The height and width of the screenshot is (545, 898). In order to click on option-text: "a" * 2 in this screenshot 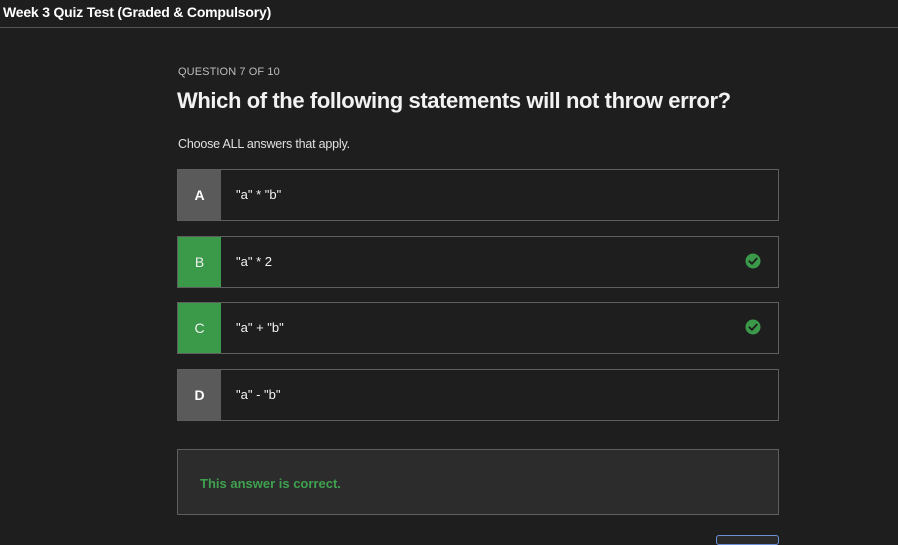, I will do `click(254, 261)`.